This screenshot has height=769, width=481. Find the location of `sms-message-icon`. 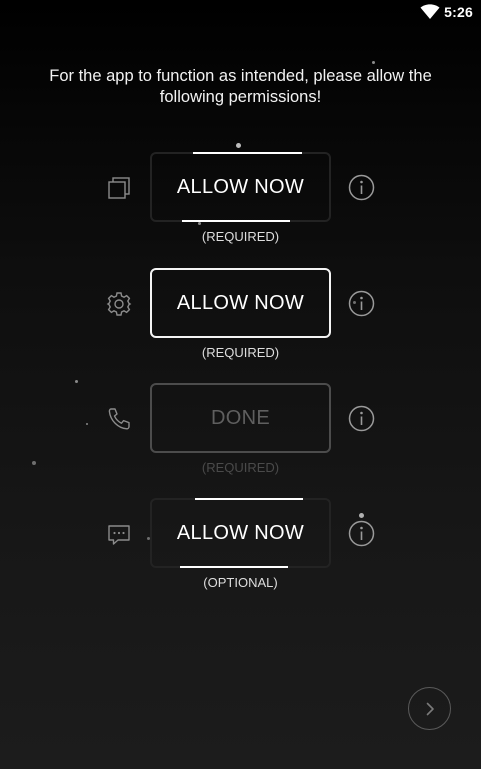

sms-message-icon is located at coordinates (119, 535).